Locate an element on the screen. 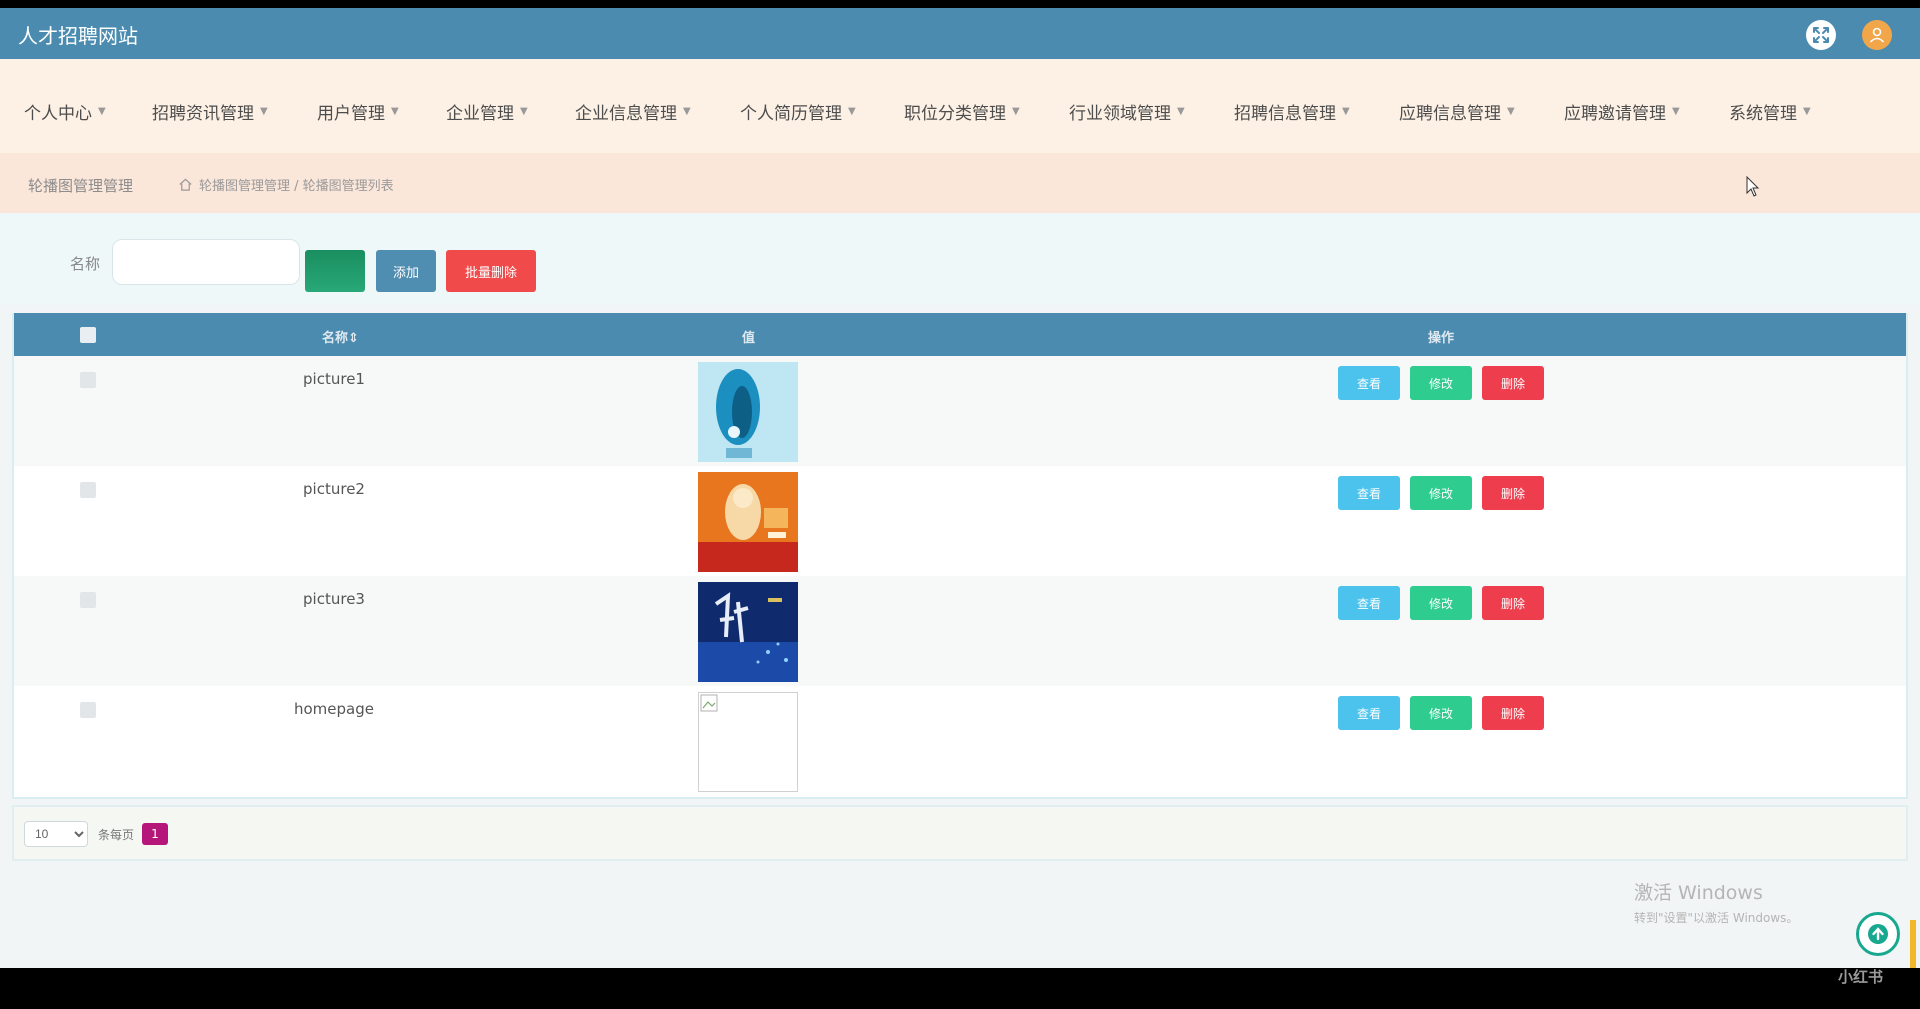 The width and height of the screenshot is (1920, 1009). fullscreen-button is located at coordinates (1821, 35).